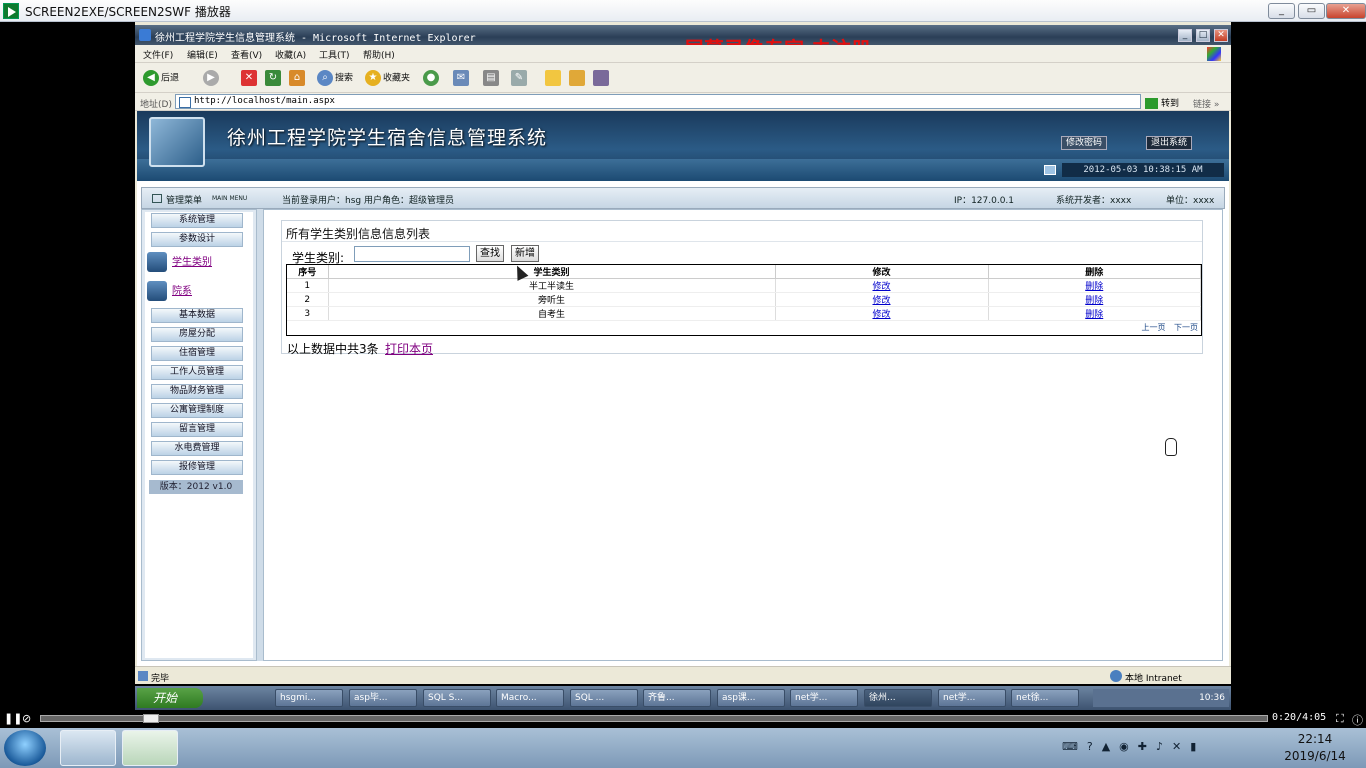  Describe the element at coordinates (274, 78) in the screenshot. I see `refresh-button: ↻` at that location.